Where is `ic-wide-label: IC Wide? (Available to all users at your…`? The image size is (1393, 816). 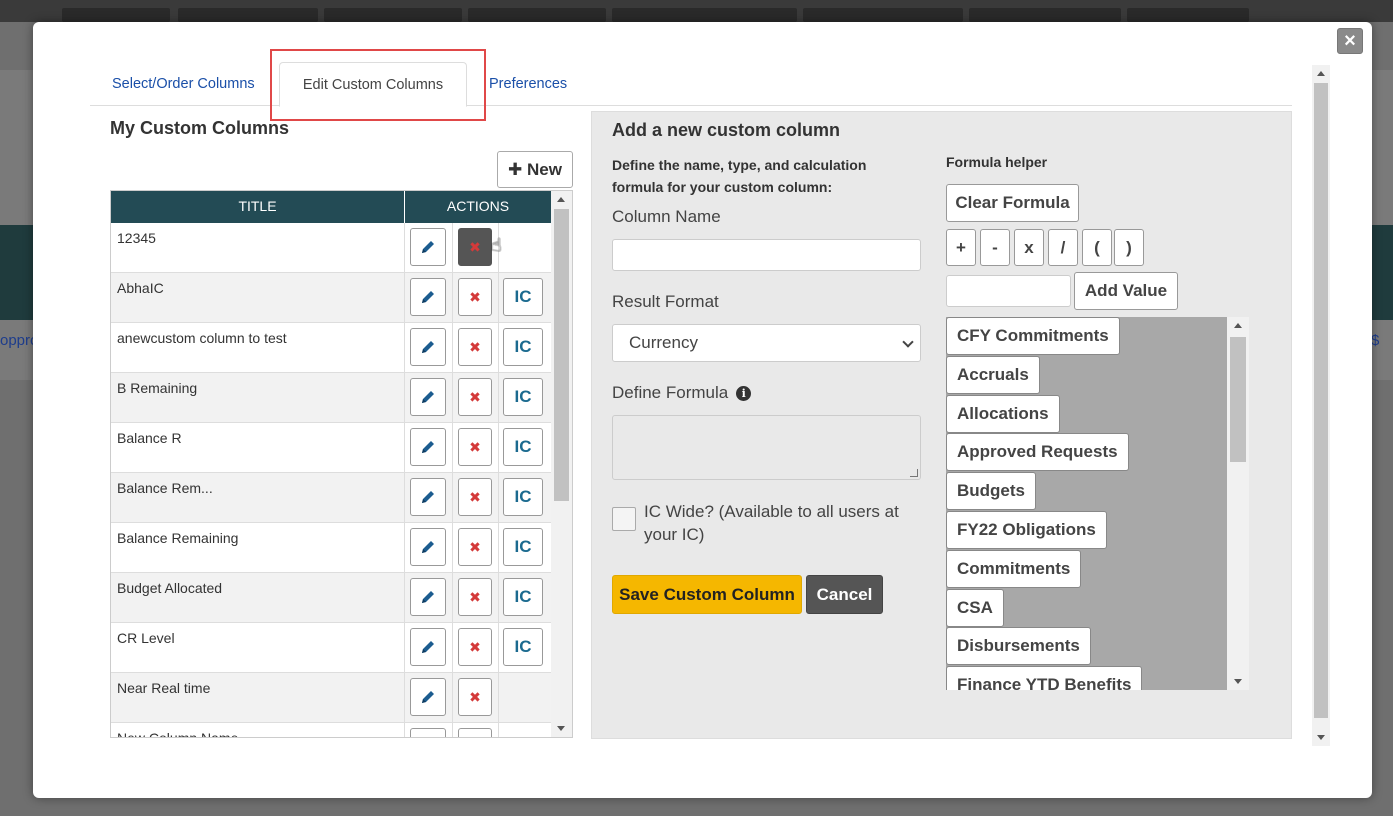
ic-wide-label: IC Wide? (Available to all users at your… is located at coordinates (771, 523).